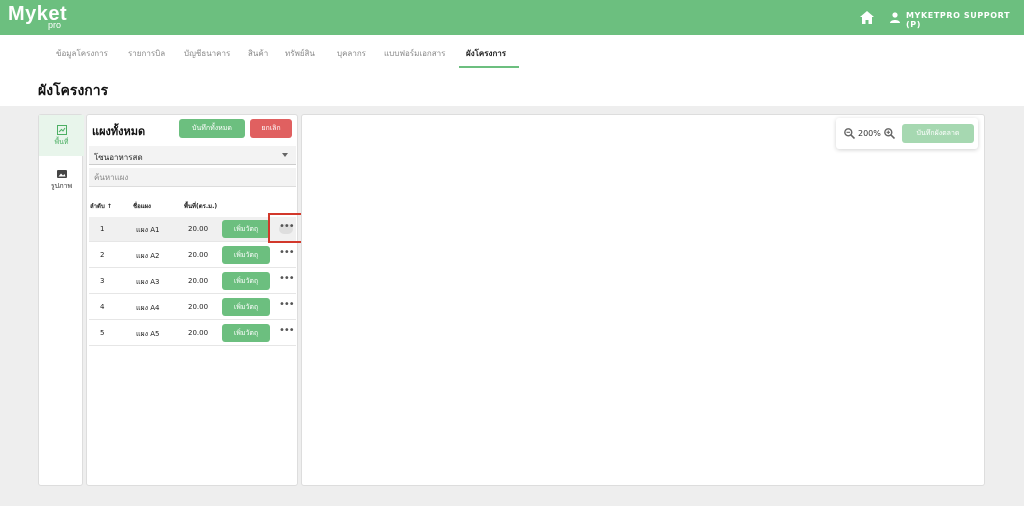 Image resolution: width=1024 pixels, height=506 pixels. What do you see at coordinates (61, 186) in the screenshot?
I see `side-nav-image-label: รูปภาพ` at bounding box center [61, 186].